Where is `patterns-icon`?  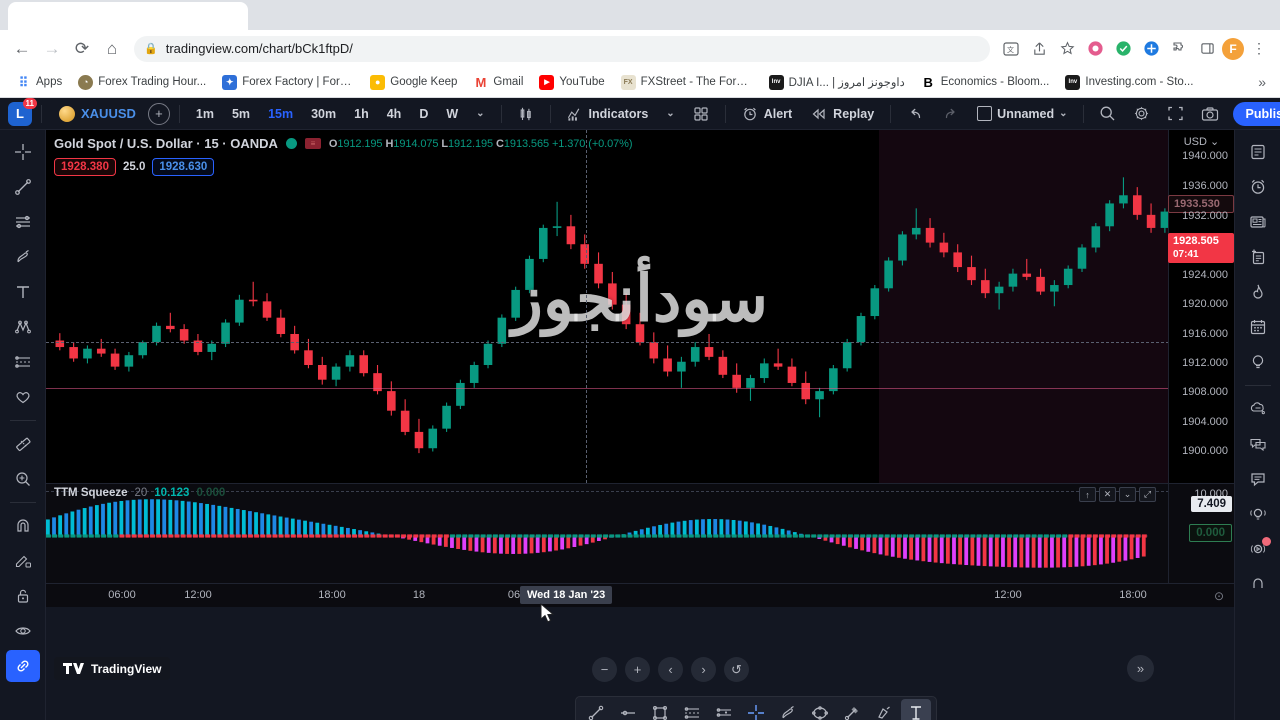
patterns-icon is located at coordinates (23, 327).